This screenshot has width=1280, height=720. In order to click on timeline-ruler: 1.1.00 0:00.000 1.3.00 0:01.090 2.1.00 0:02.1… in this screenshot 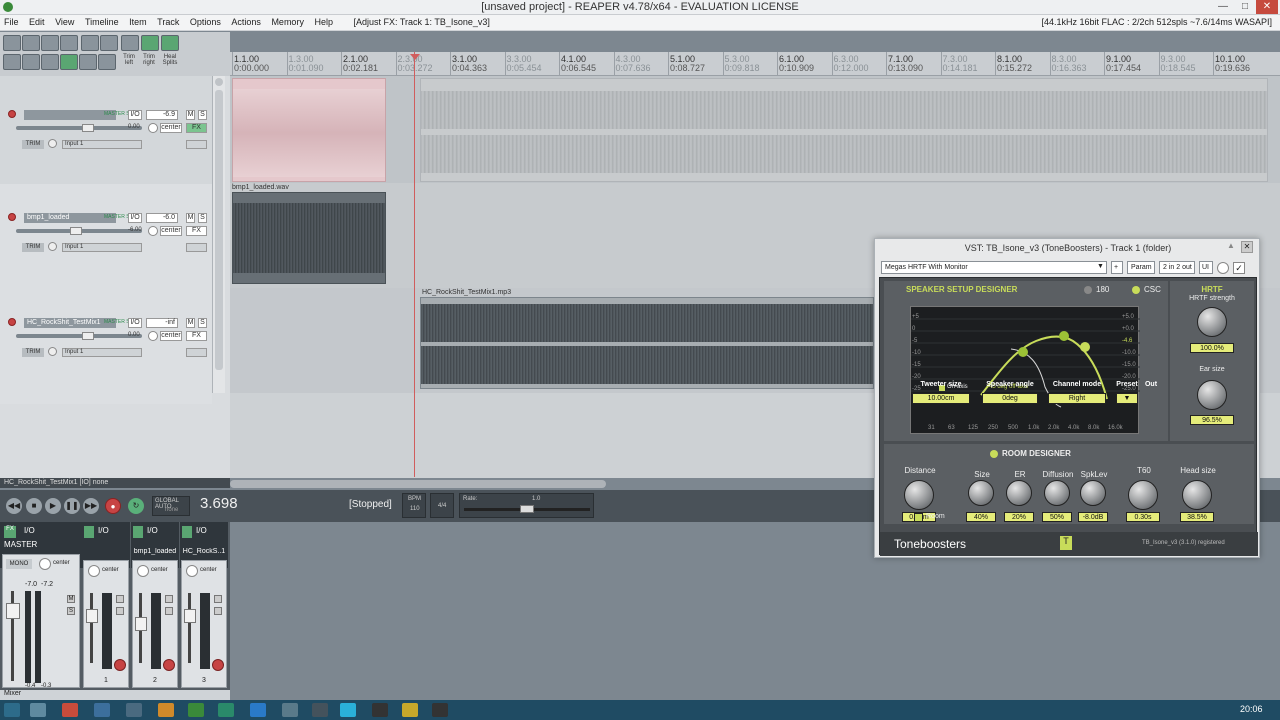, I will do `click(755, 64)`.